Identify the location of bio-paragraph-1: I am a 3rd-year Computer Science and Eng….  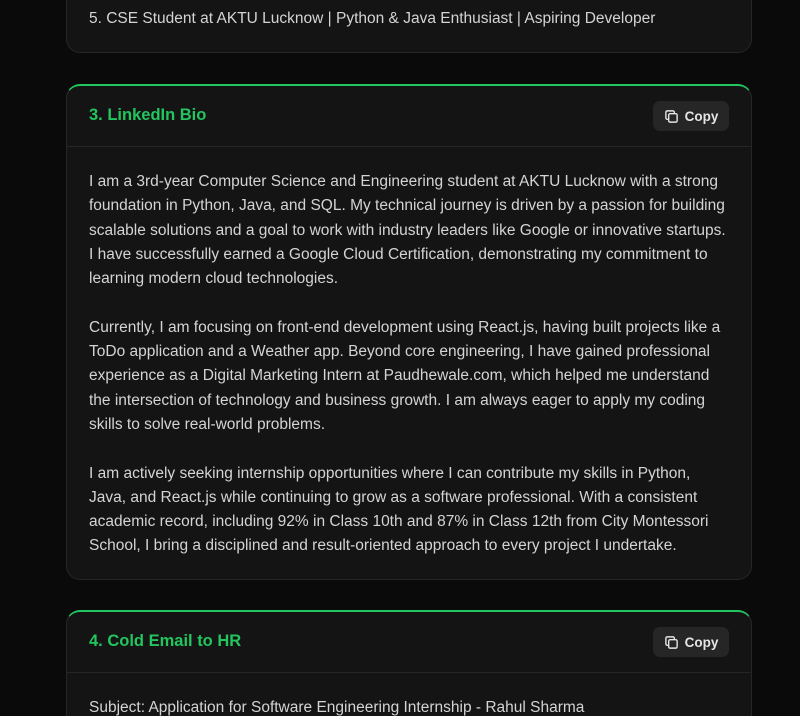
(407, 230).